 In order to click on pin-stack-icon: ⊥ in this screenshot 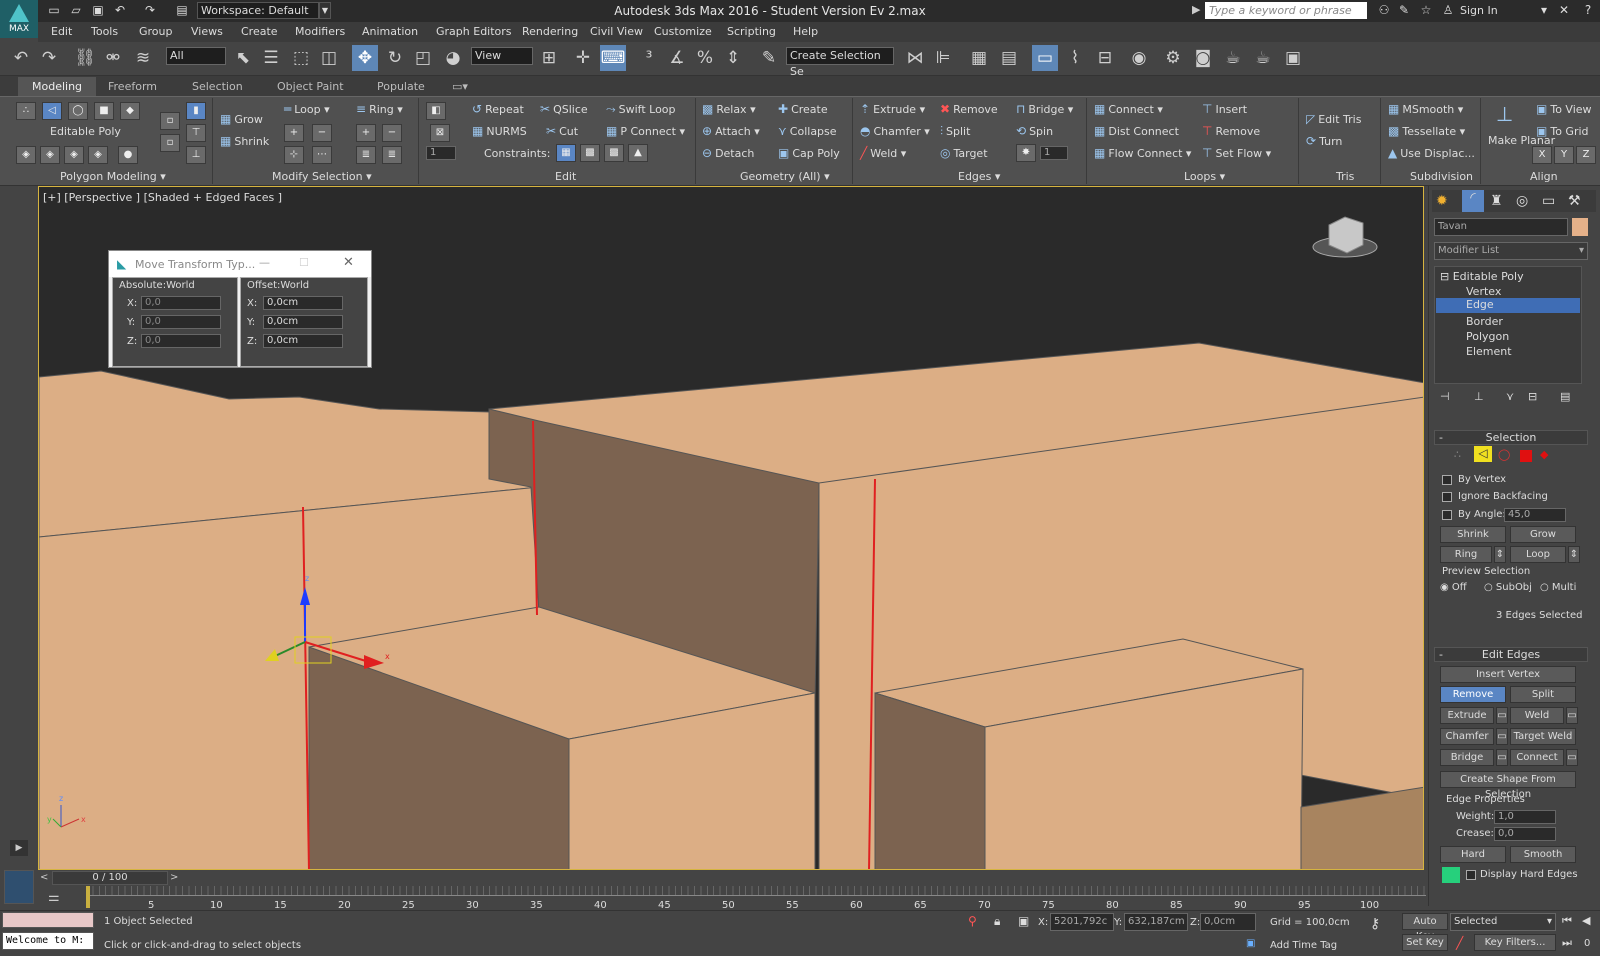, I will do `click(196, 155)`.